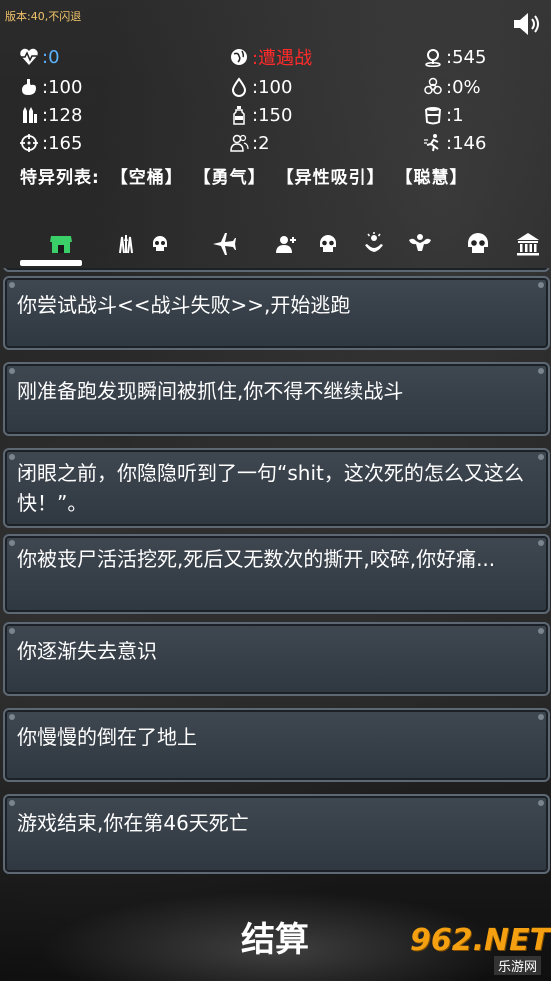  What do you see at coordinates (29, 115) in the screenshot?
I see `ammo-icon` at bounding box center [29, 115].